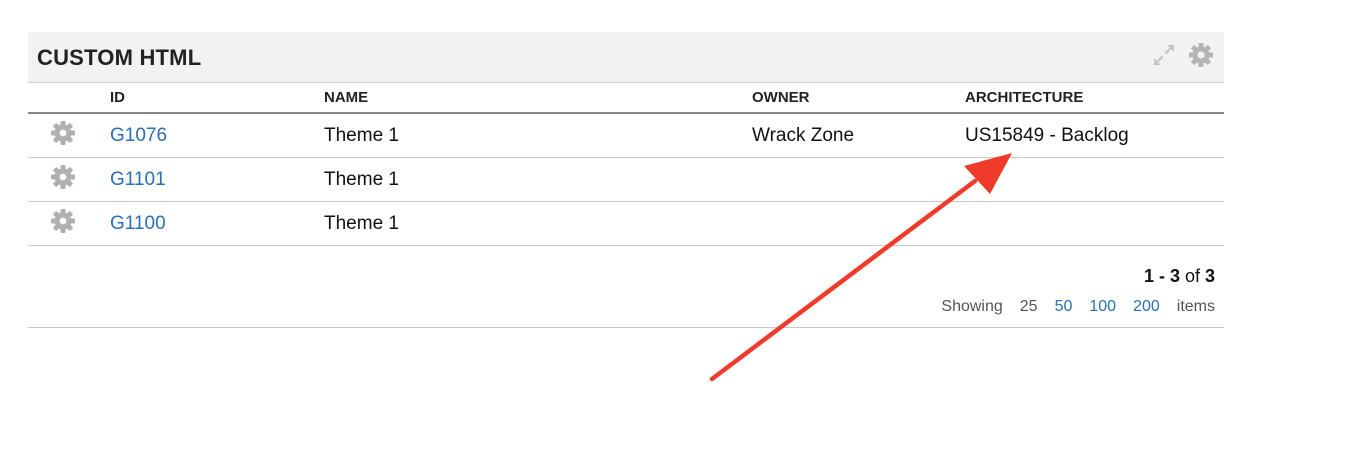 The image size is (1348, 460). I want to click on arrow-head, so click(988, 173).